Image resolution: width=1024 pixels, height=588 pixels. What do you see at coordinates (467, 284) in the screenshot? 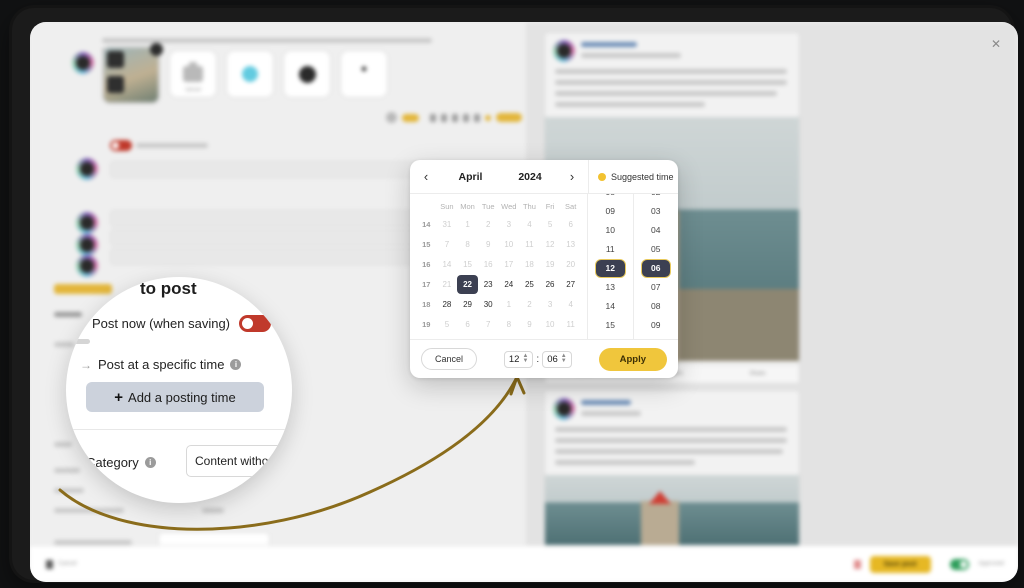
I see `date-cell-selected: 22` at bounding box center [467, 284].